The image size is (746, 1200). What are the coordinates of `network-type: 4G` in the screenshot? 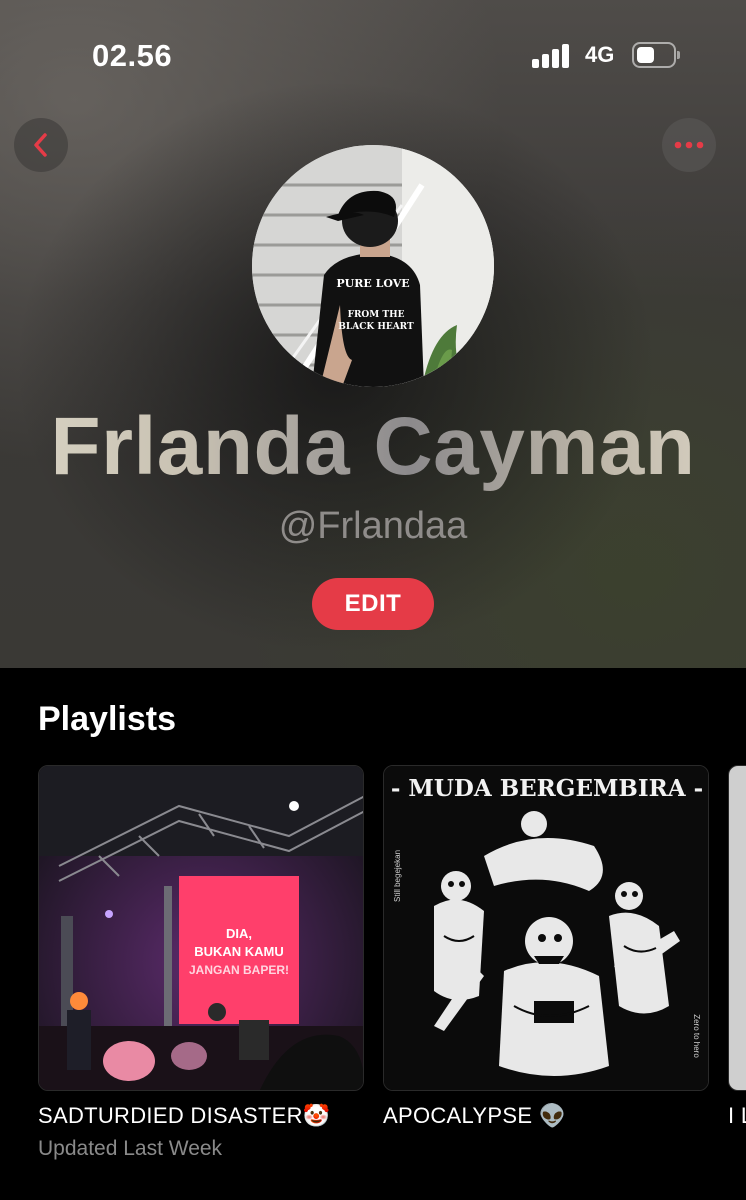 It's located at (600, 54).